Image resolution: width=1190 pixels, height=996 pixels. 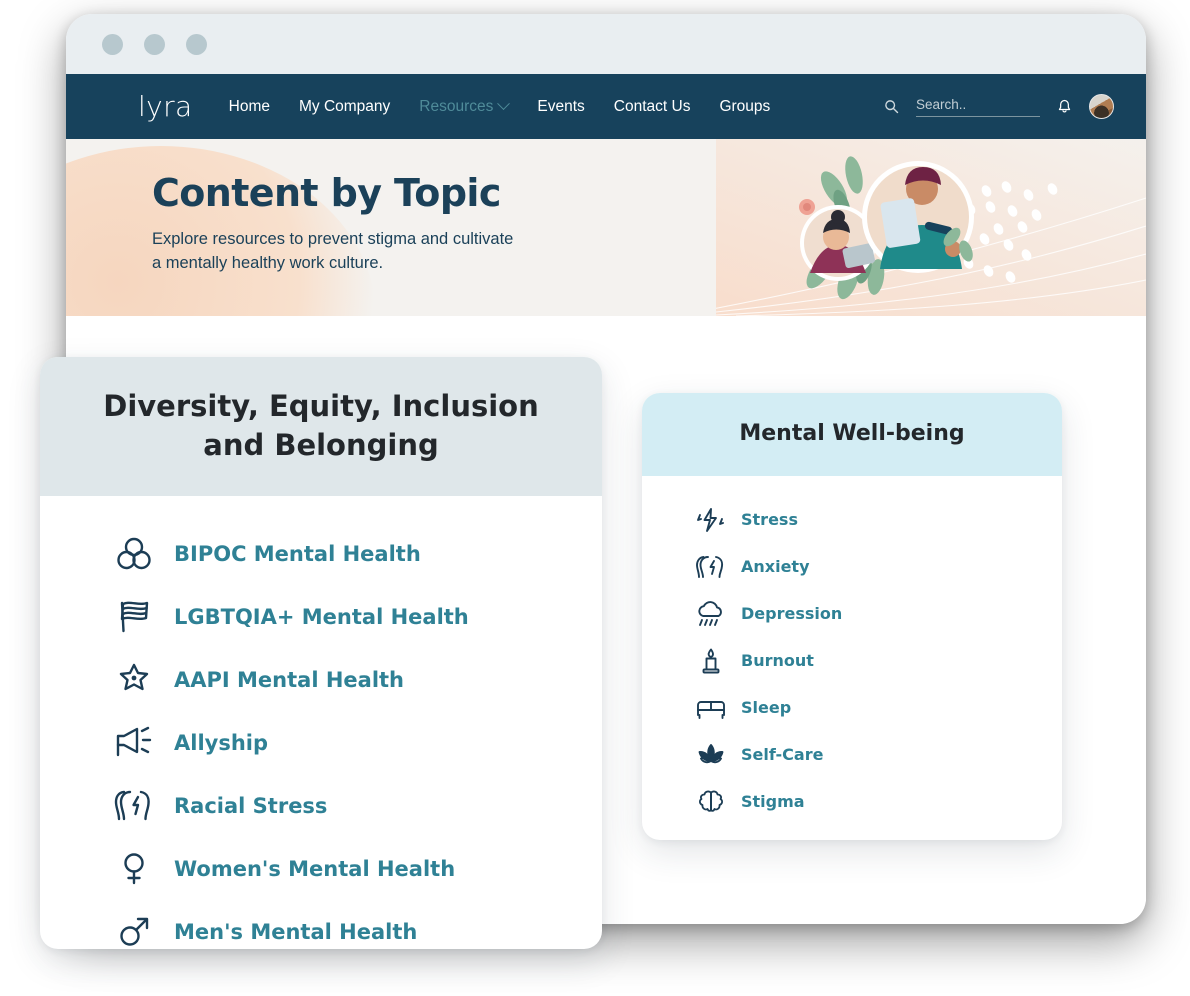 I want to click on nav-item-groups: Groups, so click(x=744, y=107).